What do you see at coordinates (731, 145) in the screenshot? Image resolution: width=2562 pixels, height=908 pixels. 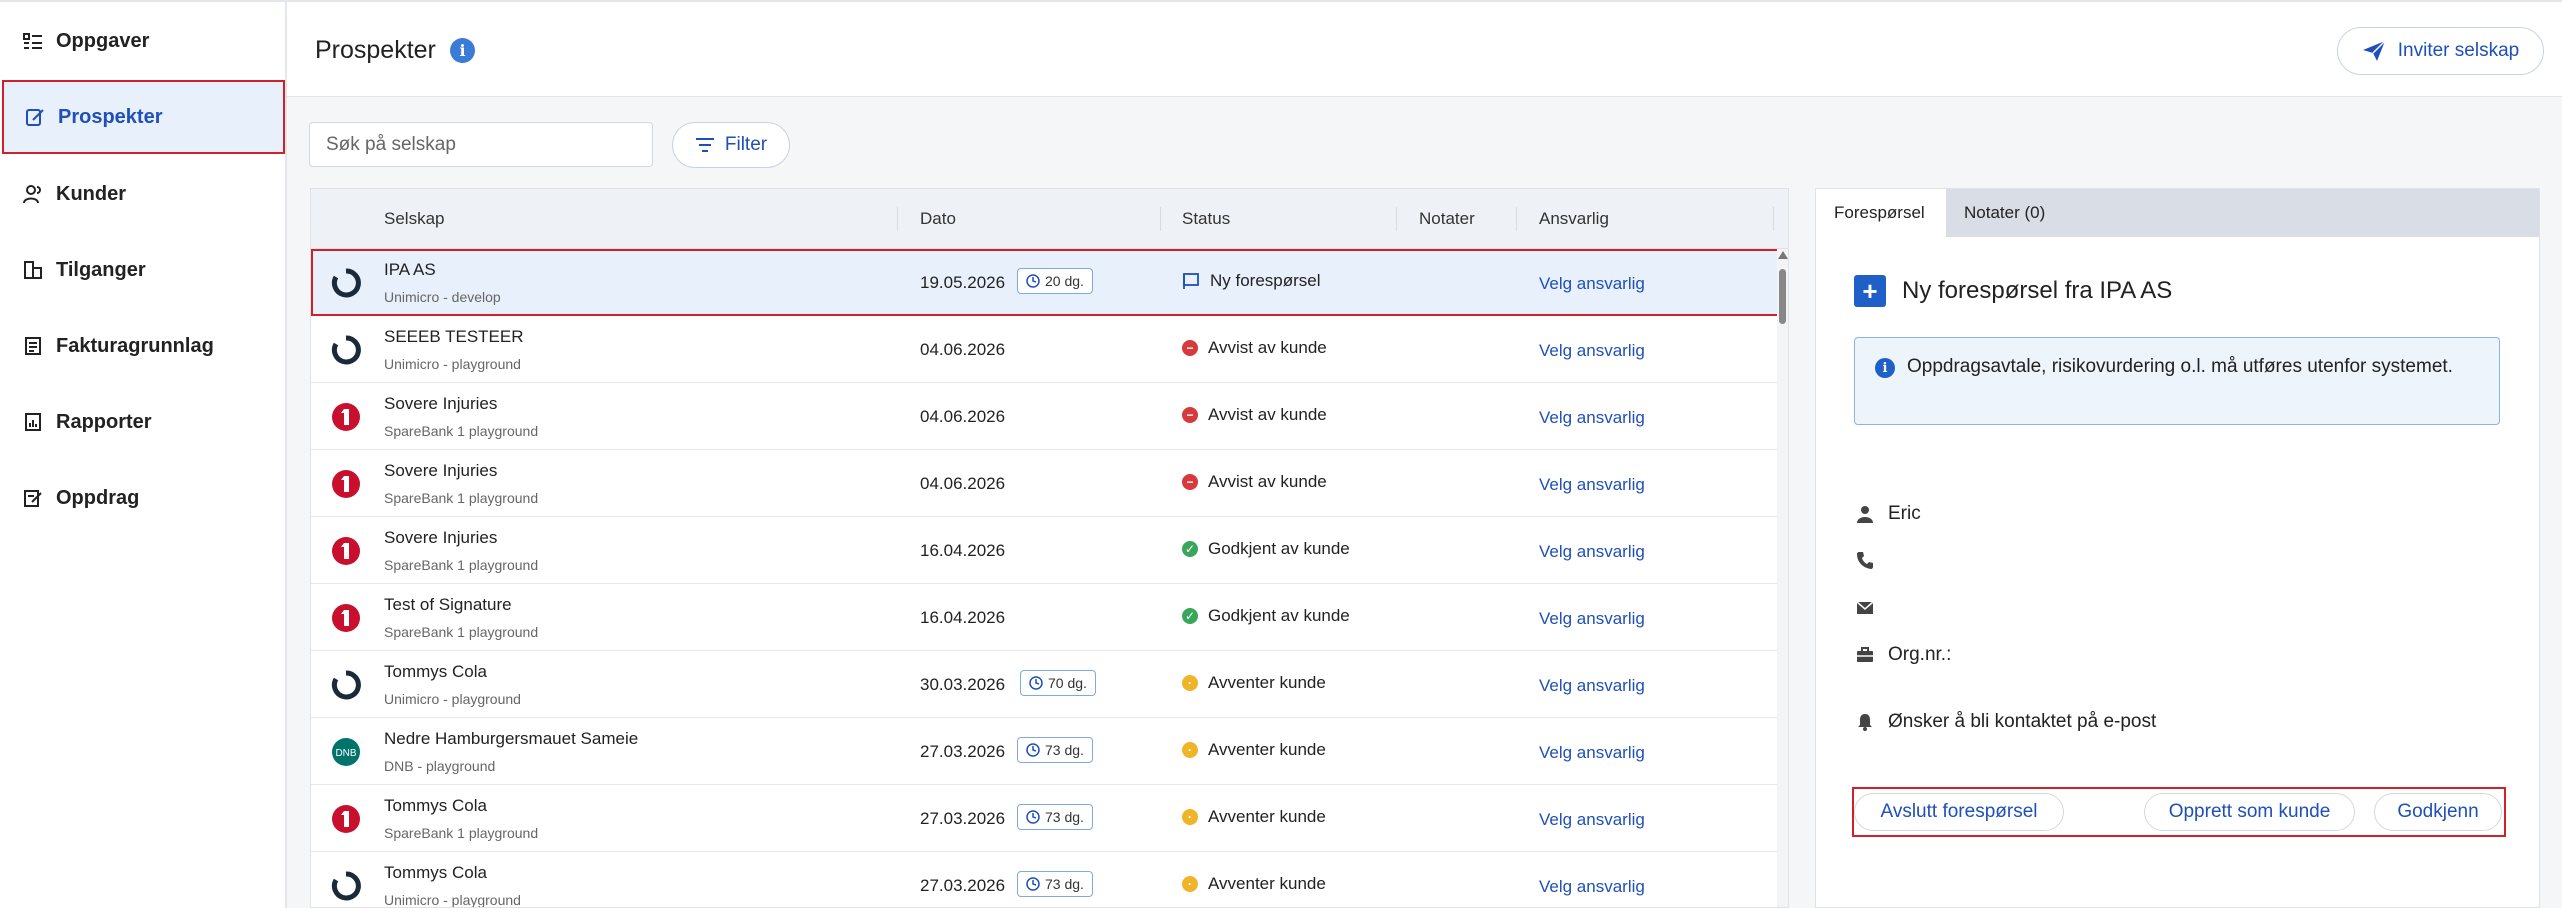 I see `filter-button: Filter` at bounding box center [731, 145].